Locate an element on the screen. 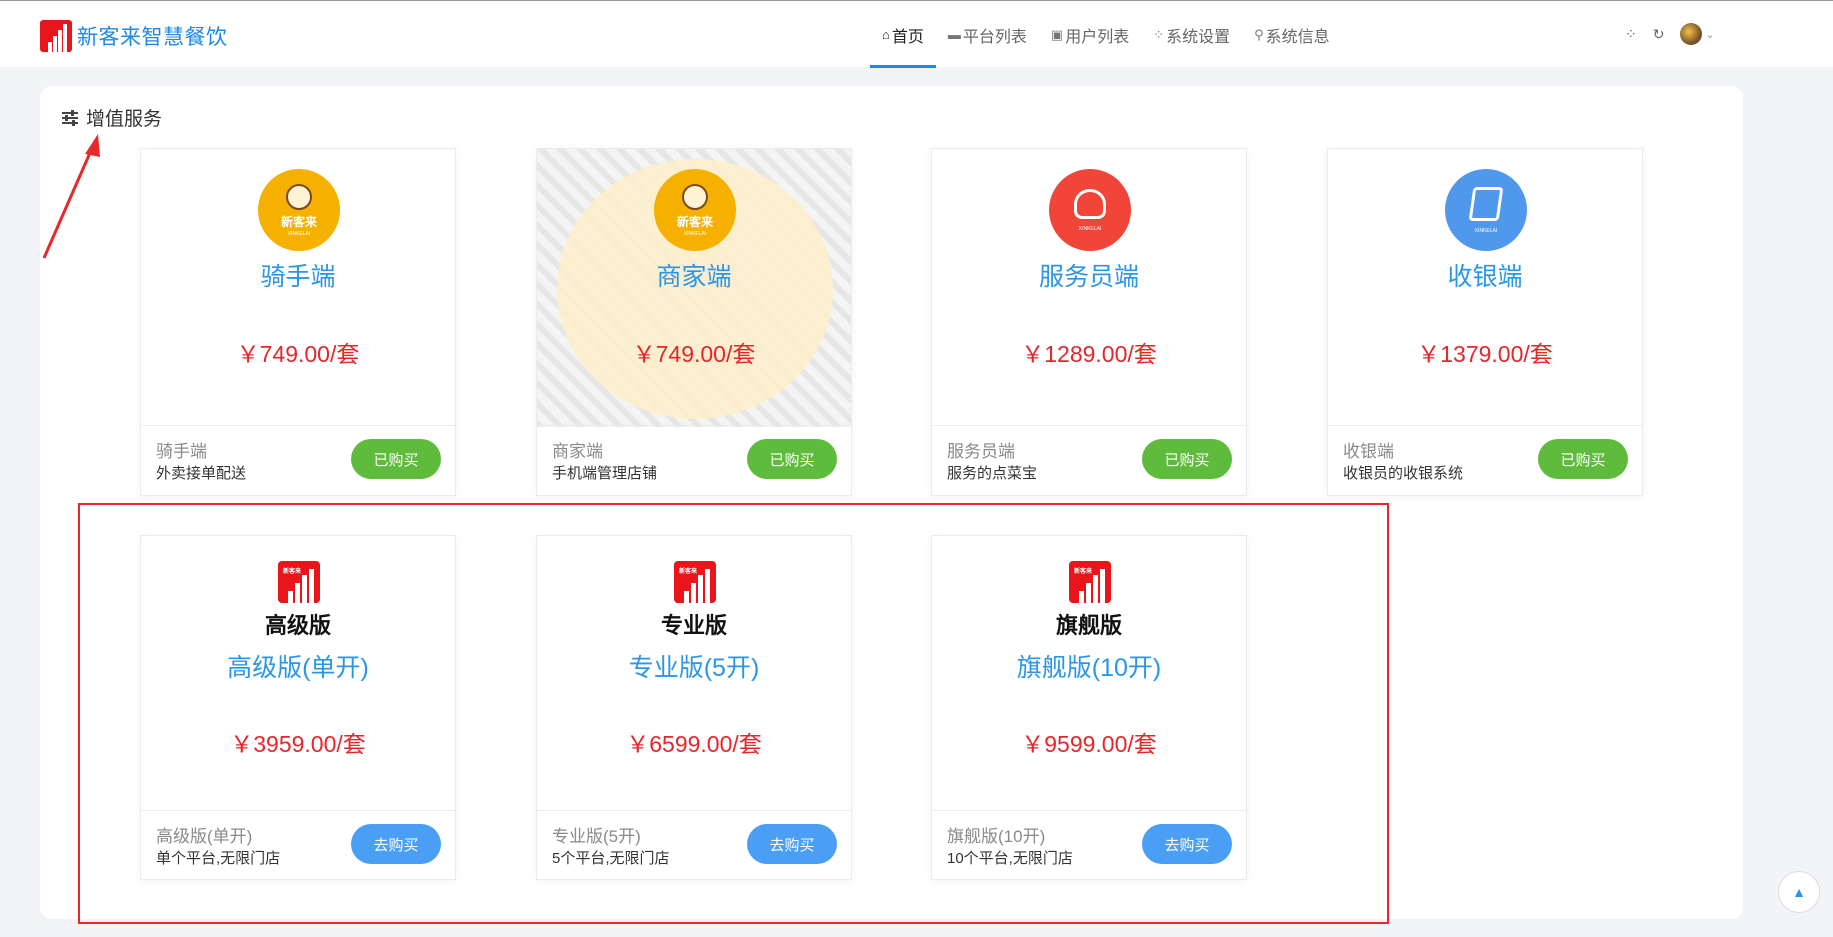 Image resolution: width=1833 pixels, height=937 pixels. card-body: 新客来 XINKELAI 骑手端 ￥749.00/套 is located at coordinates (298, 288).